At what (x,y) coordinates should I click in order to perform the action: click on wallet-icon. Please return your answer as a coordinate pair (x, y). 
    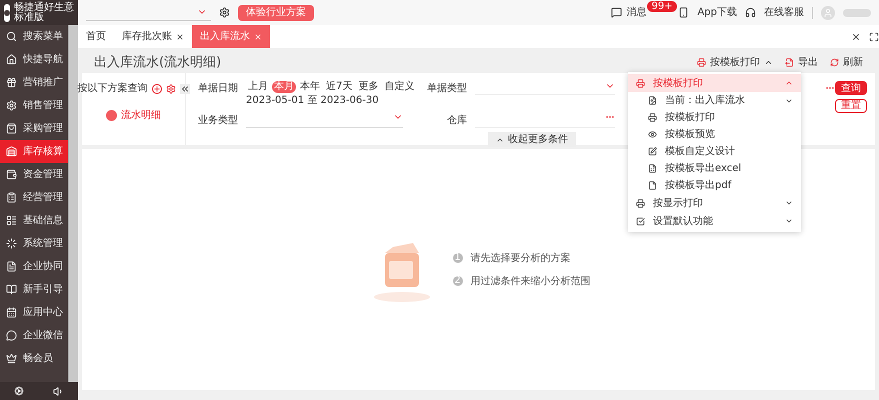
    Looking at the image, I should click on (11, 174).